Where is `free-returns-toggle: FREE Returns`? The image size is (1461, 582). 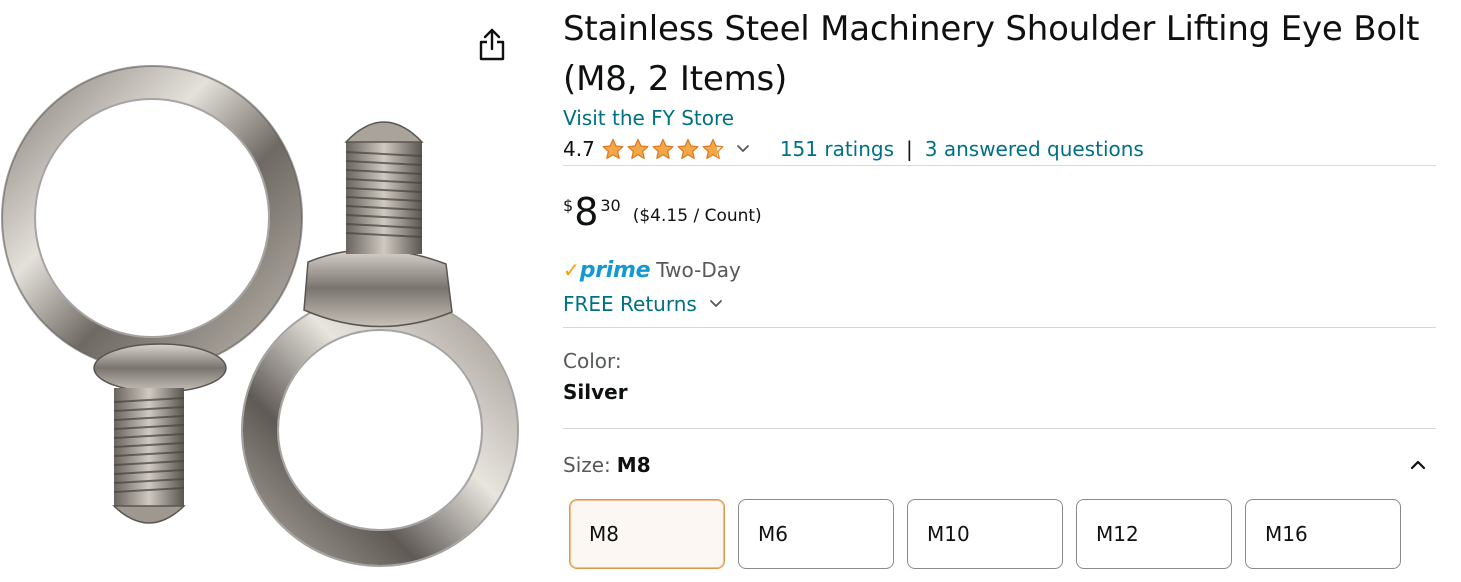
free-returns-toggle: FREE Returns is located at coordinates (643, 304).